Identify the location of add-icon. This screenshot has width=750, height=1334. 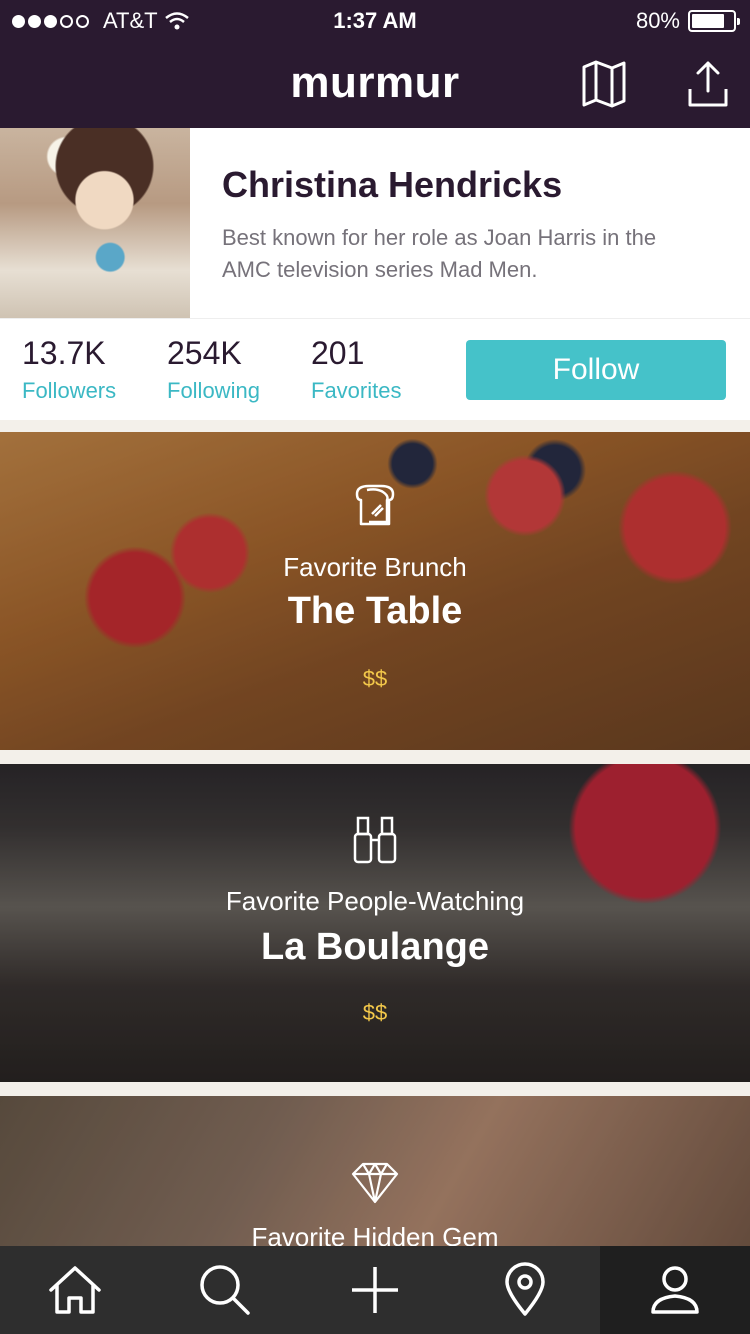
(375, 1290).